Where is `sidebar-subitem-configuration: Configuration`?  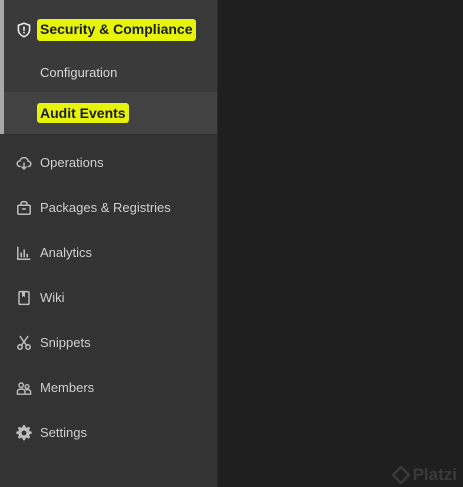
sidebar-subitem-configuration: Configuration is located at coordinates (108, 72).